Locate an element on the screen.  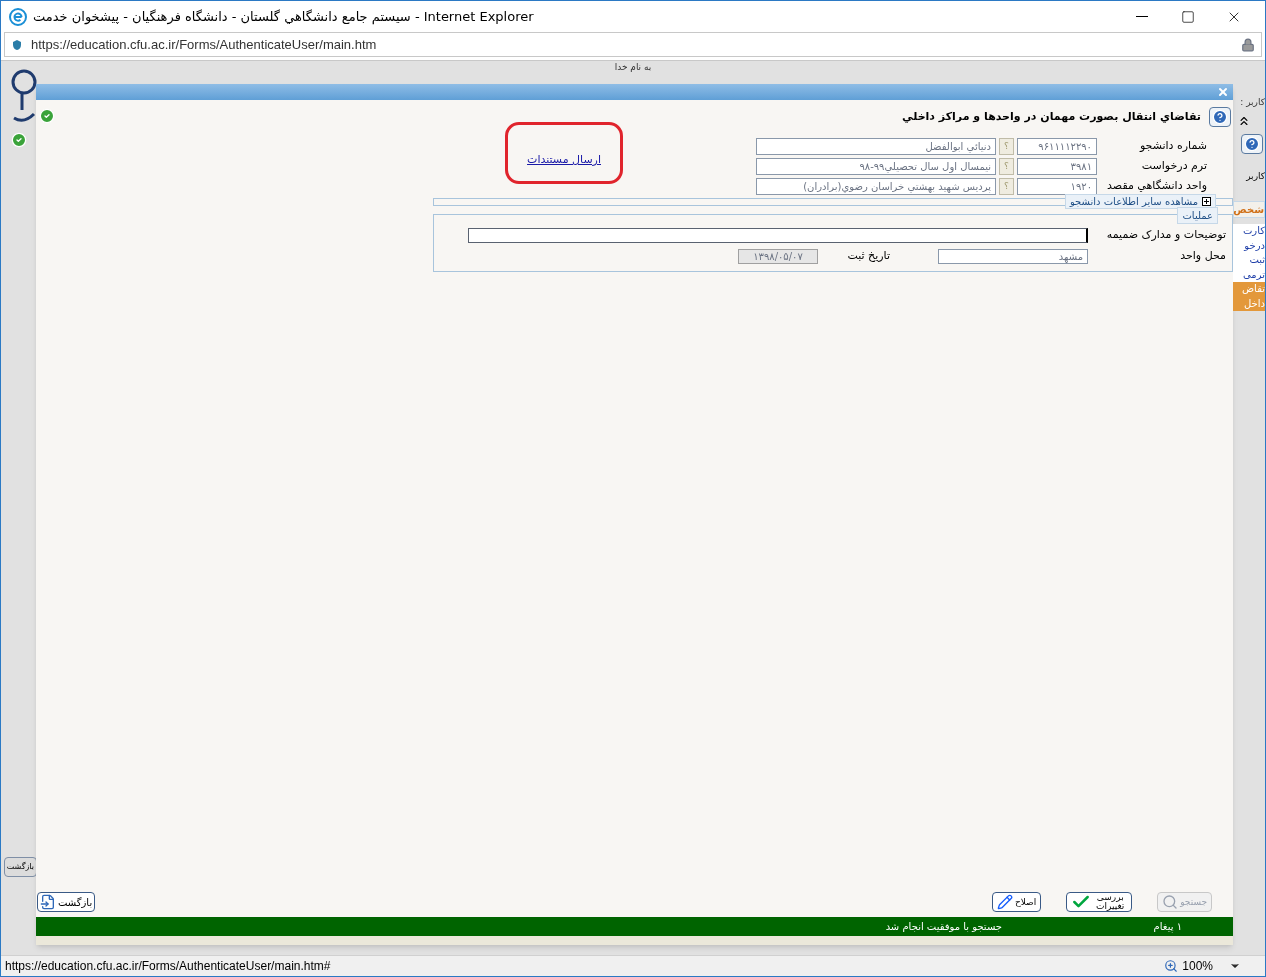
user-label: کاربر : is located at coordinates (1252, 102).